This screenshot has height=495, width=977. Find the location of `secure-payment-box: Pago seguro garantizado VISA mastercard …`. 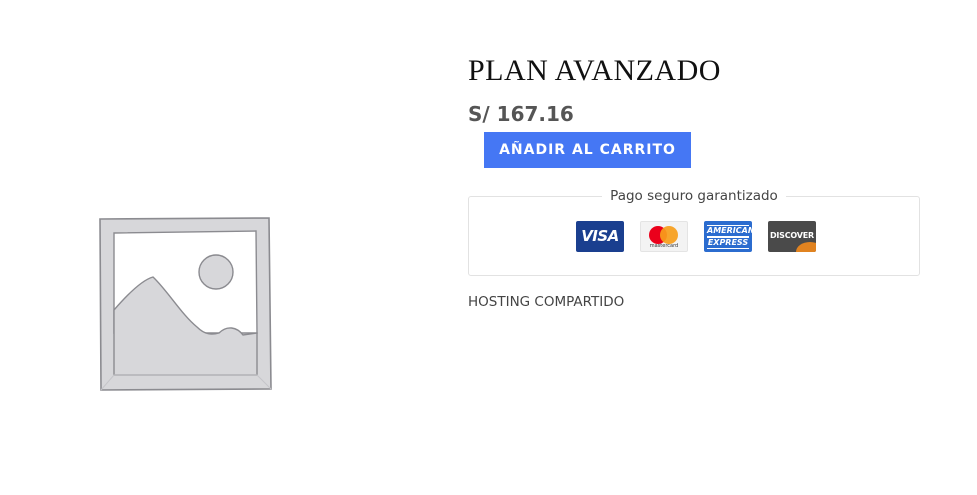

secure-payment-box: Pago seguro garantizado VISA mastercard … is located at coordinates (694, 232).